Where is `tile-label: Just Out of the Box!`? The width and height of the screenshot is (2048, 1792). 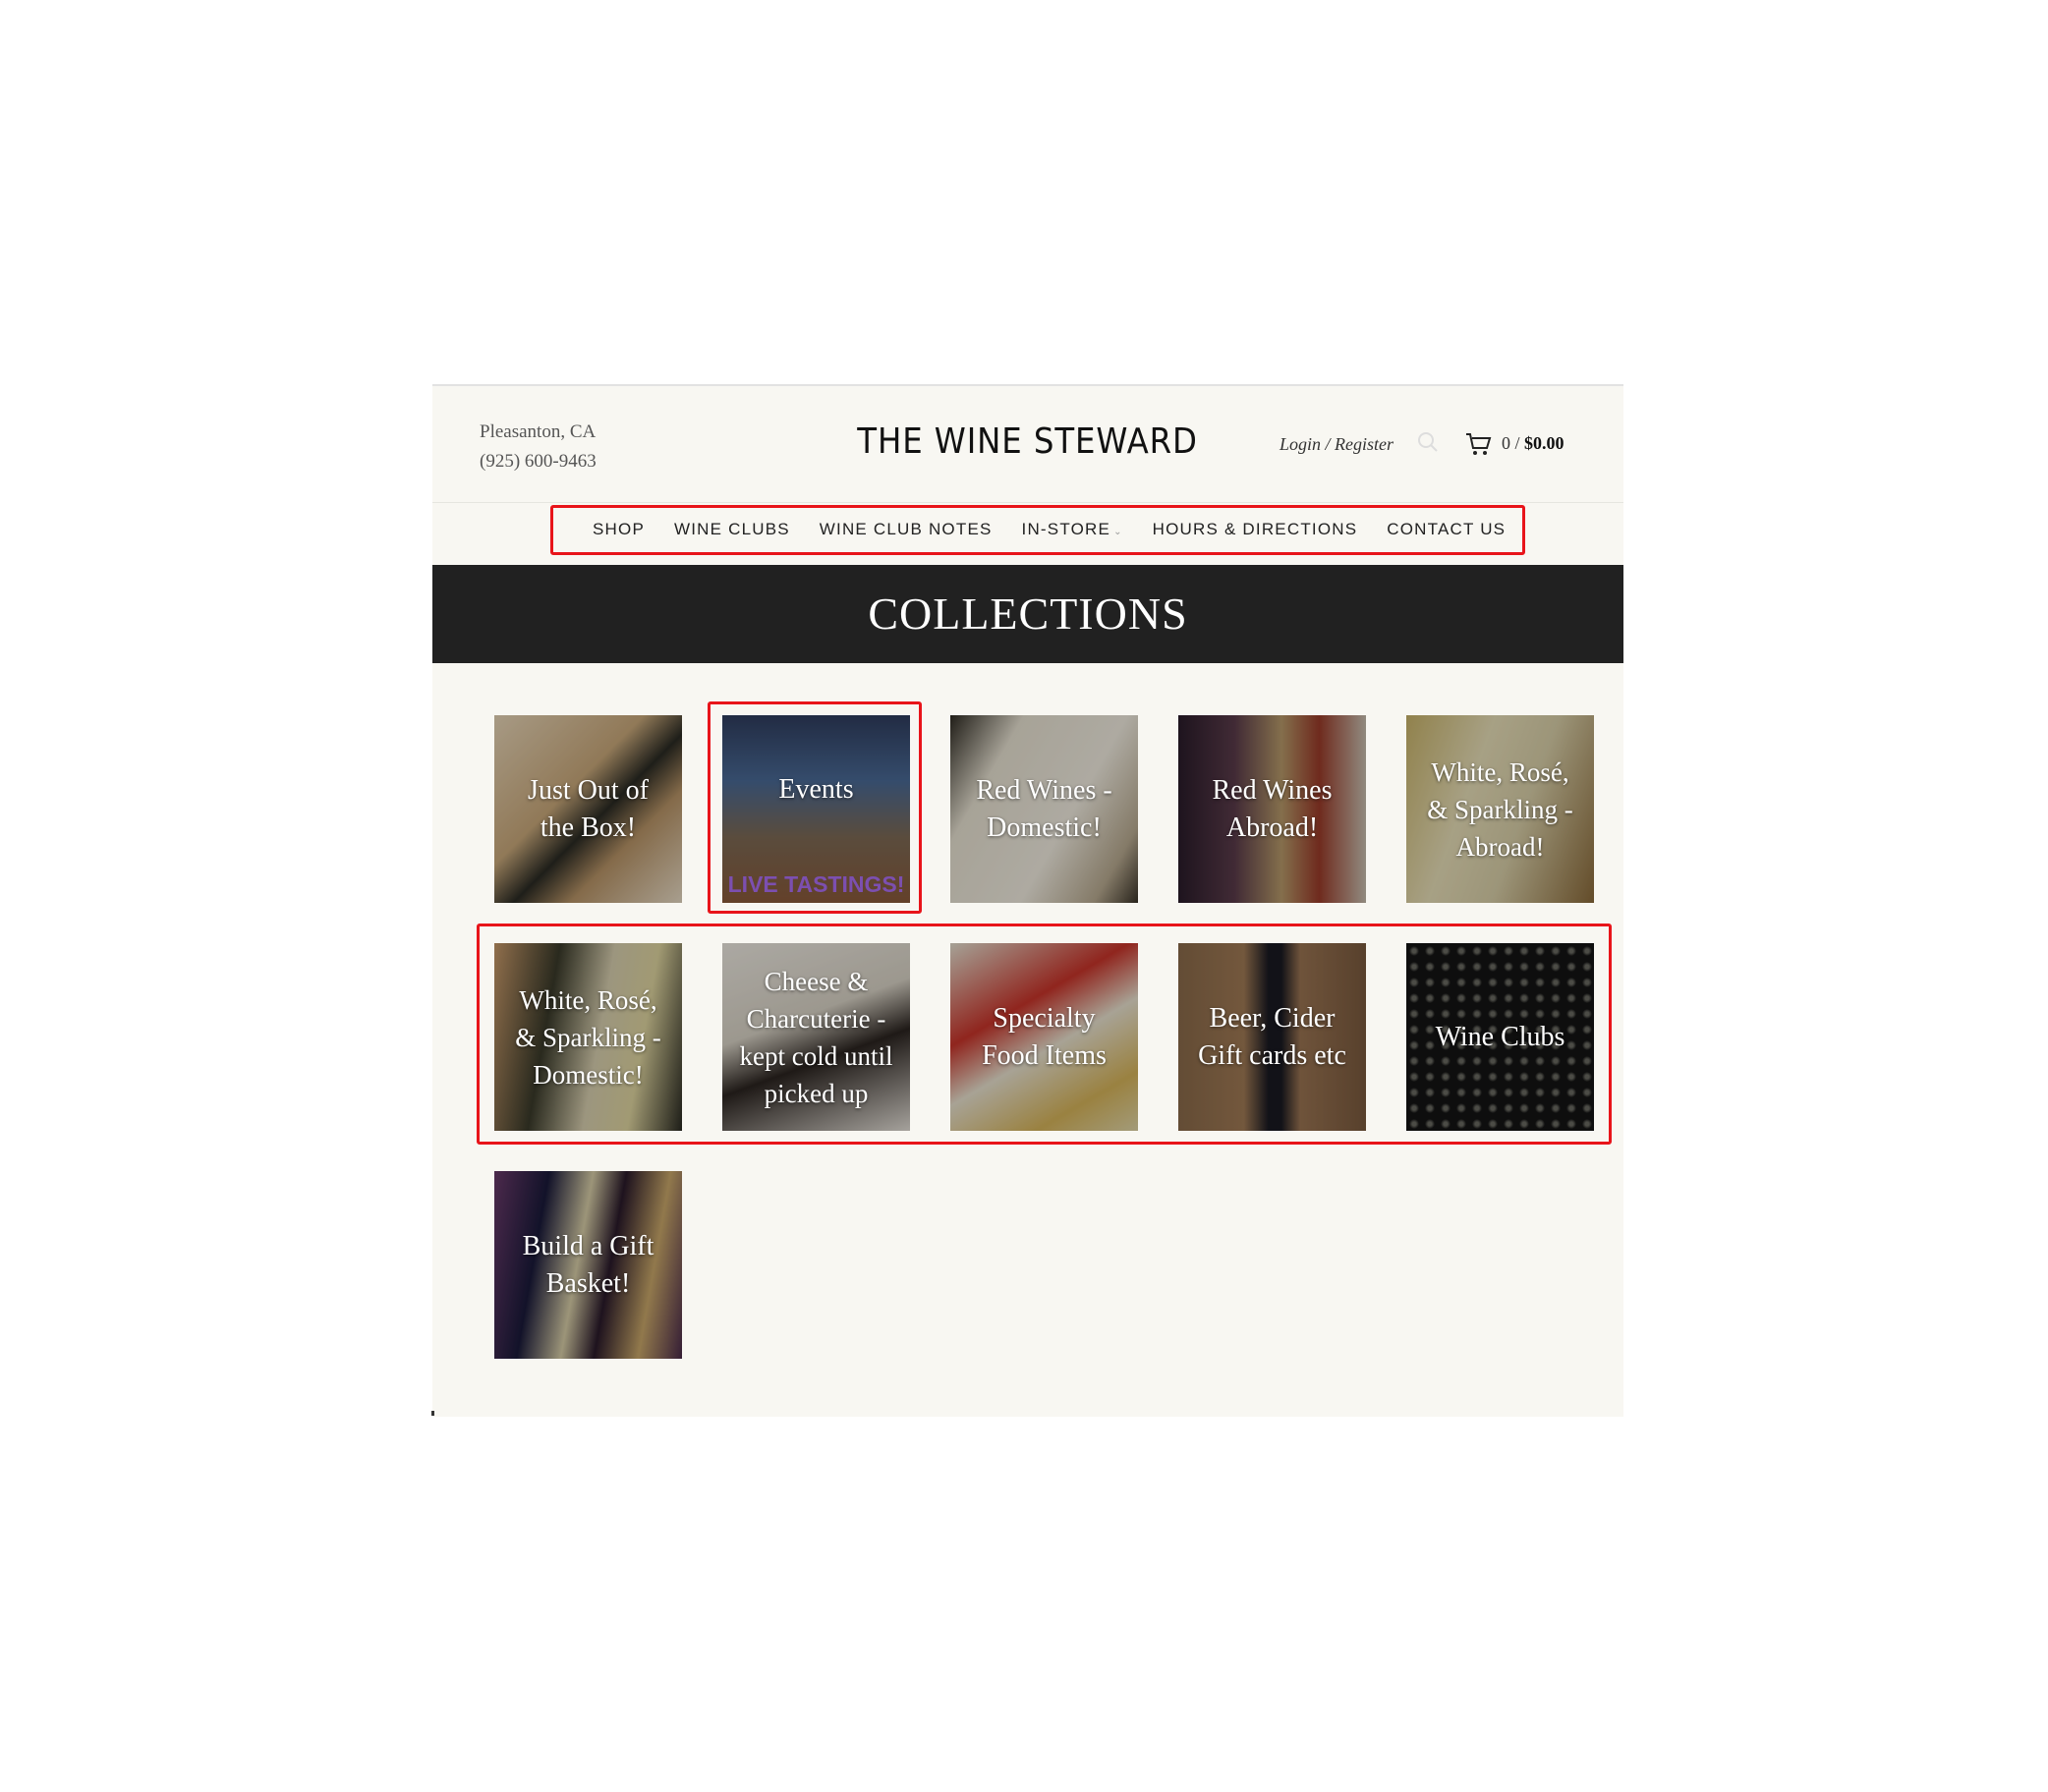
tile-label: Just Out of the Box! is located at coordinates (588, 808).